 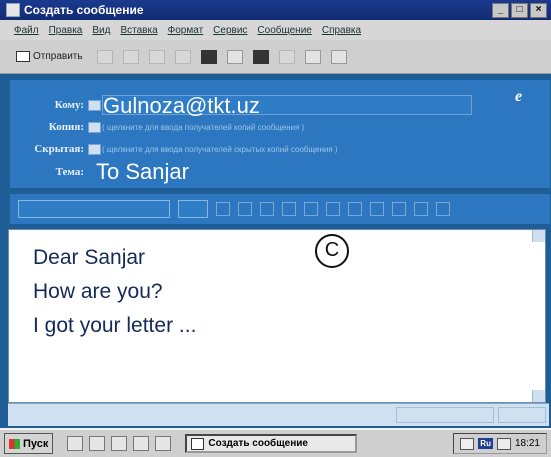 What do you see at coordinates (286, 56) in the screenshot?
I see `priority-icon` at bounding box center [286, 56].